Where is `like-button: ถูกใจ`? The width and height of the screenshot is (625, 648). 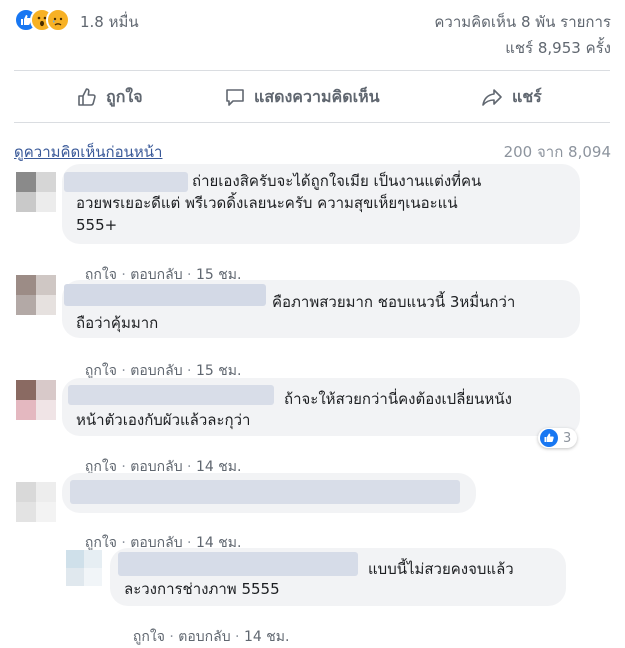
like-button: ถูกใจ is located at coordinates (109, 97).